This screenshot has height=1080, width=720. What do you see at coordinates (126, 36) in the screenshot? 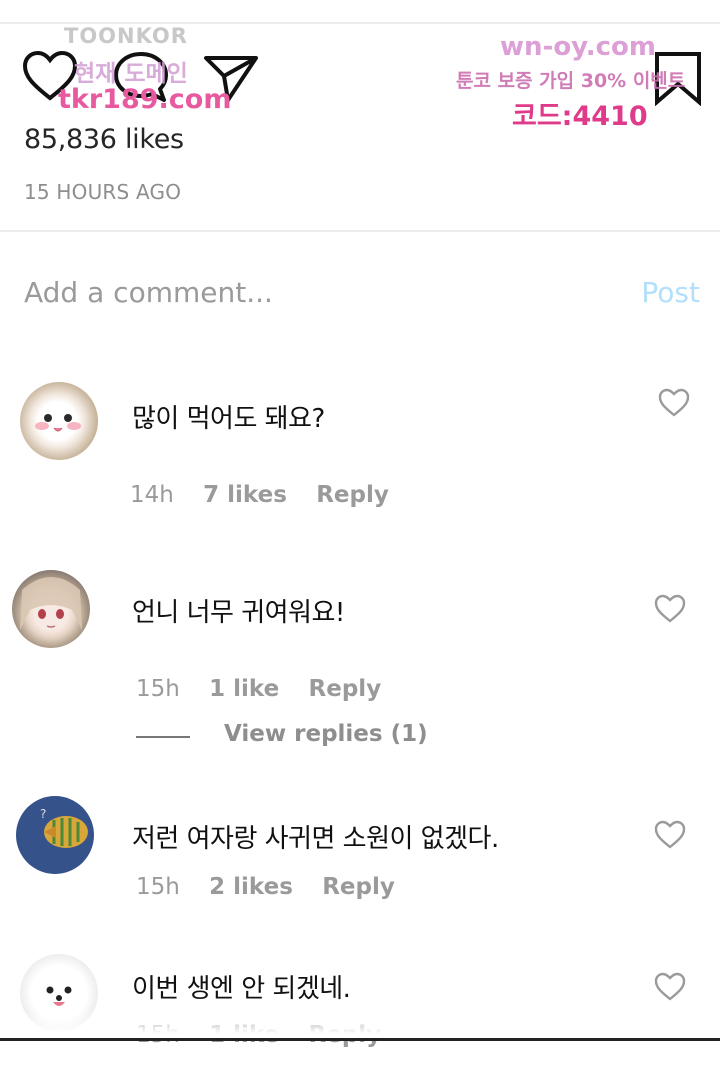
I see `watermark-brand: TOONKOR` at bounding box center [126, 36].